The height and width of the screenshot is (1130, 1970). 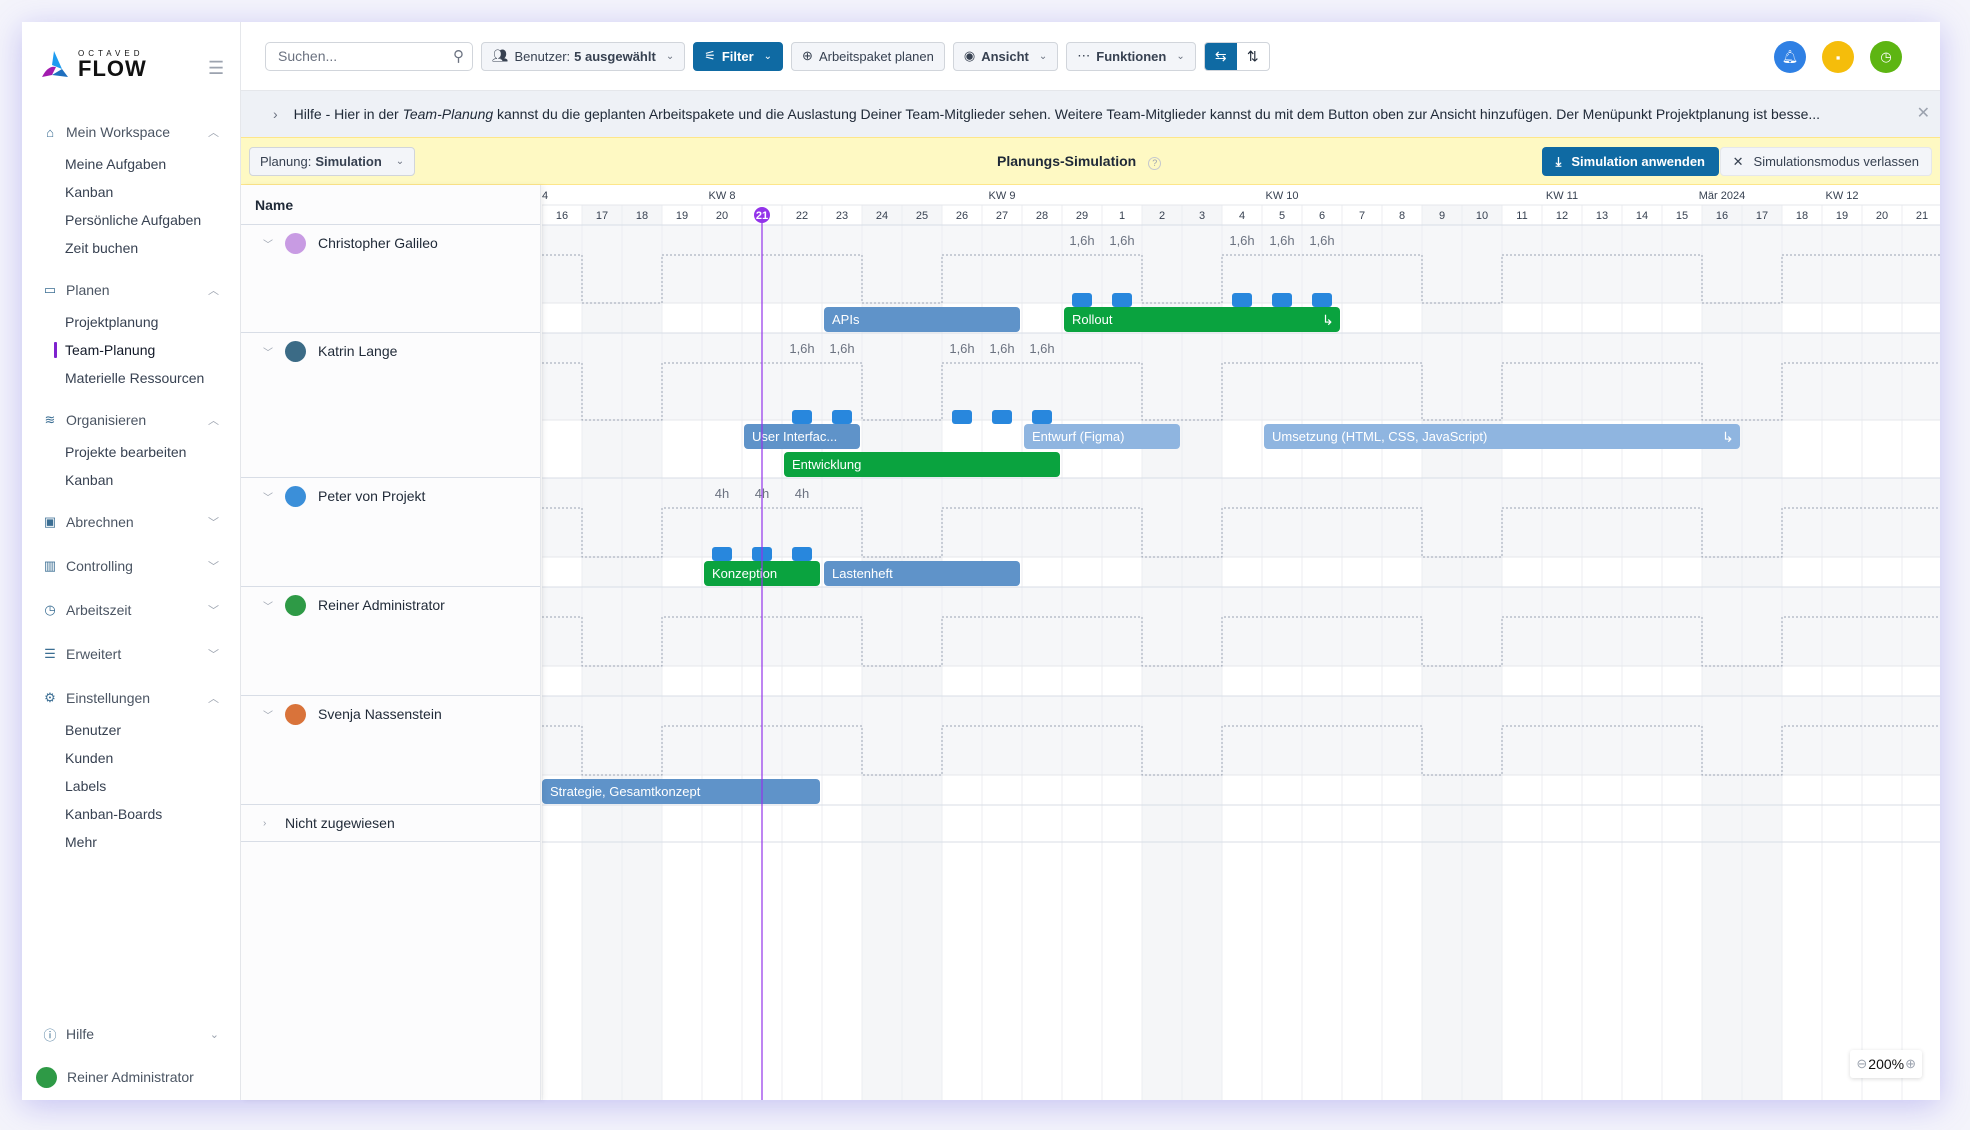 I want to click on planning-select: Planung: Simulation ⌄, so click(x=332, y=161).